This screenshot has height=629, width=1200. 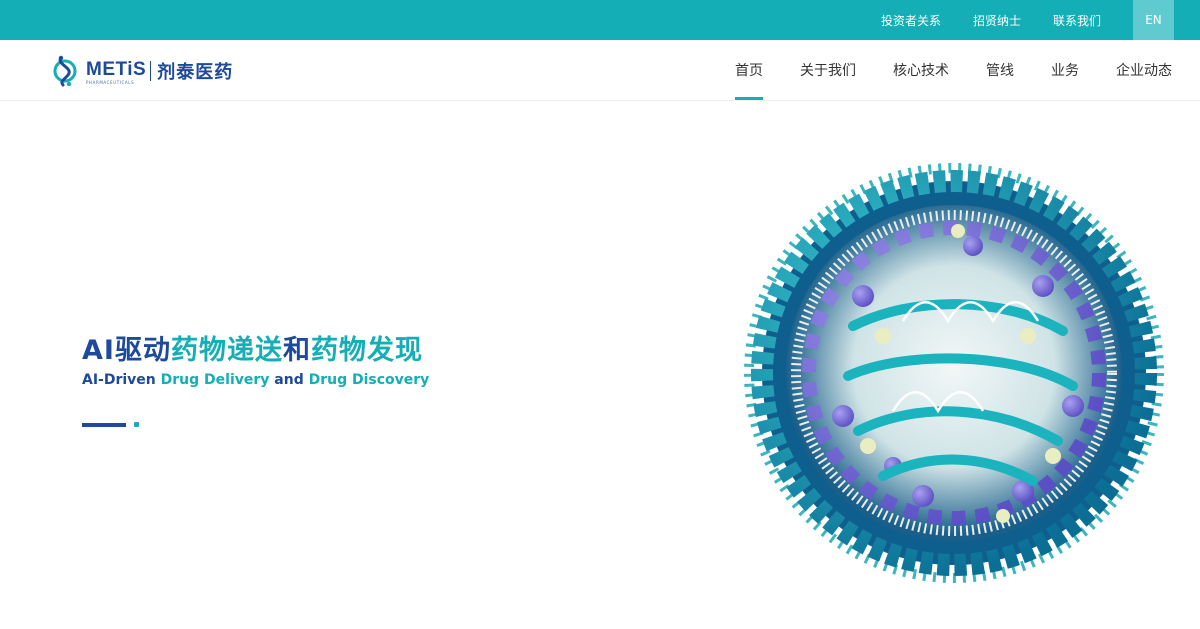 What do you see at coordinates (1144, 70) in the screenshot?
I see `nav-item-news: 企业动态` at bounding box center [1144, 70].